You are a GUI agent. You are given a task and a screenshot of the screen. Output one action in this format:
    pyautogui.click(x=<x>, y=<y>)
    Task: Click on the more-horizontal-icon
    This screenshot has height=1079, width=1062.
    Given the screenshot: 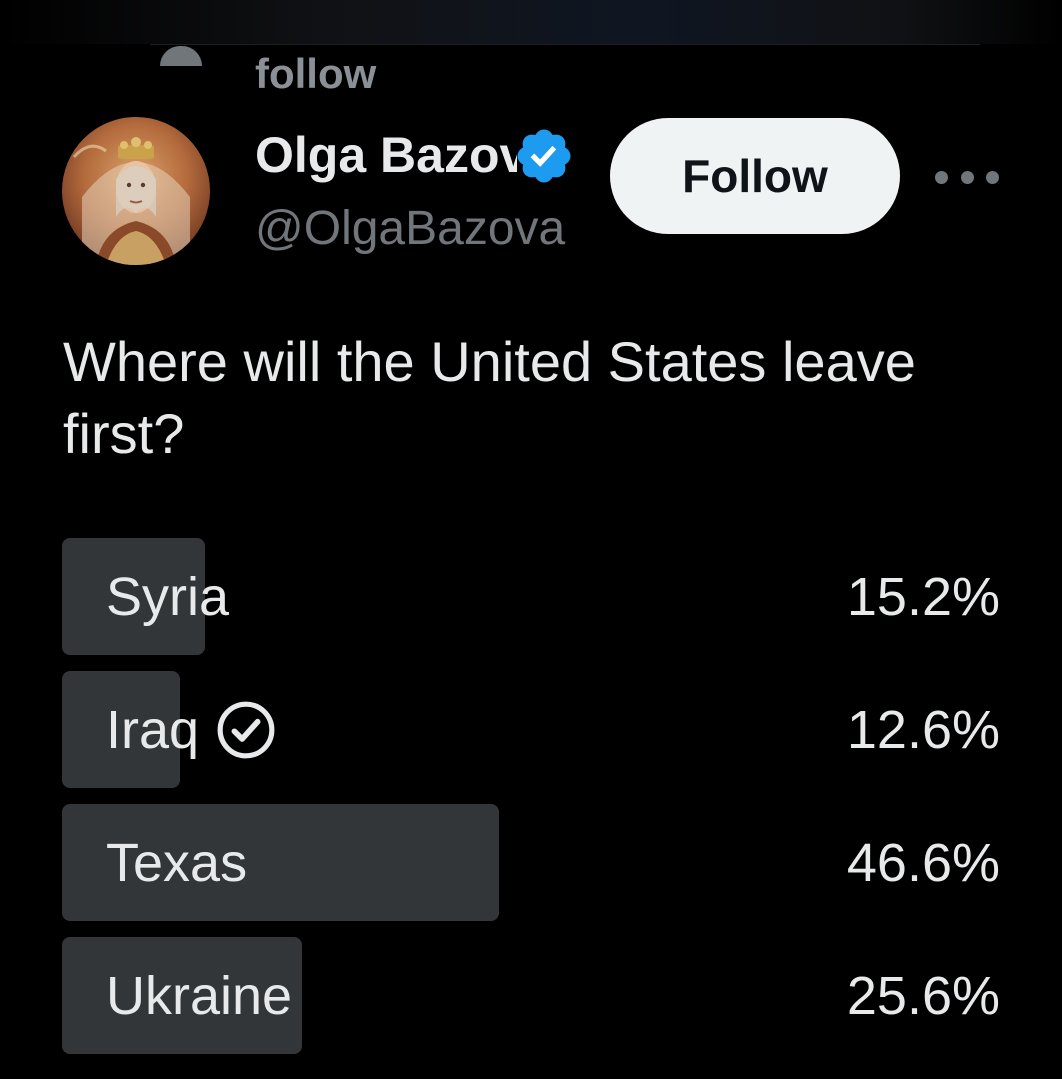 What is the action you would take?
    pyautogui.click(x=967, y=177)
    